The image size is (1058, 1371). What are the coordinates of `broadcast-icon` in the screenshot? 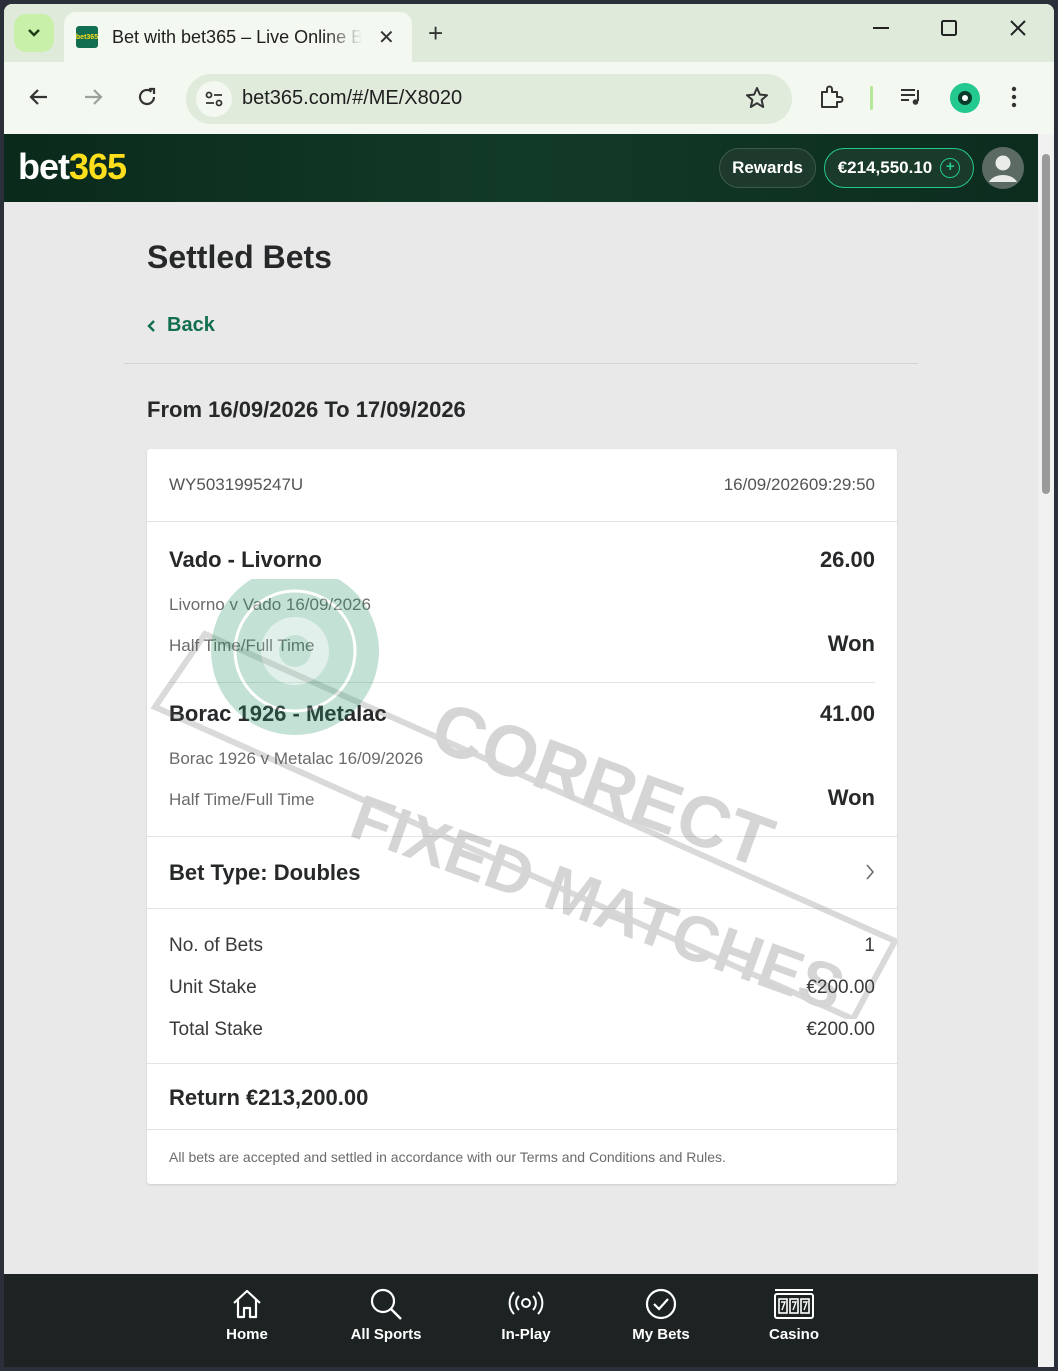 It's located at (526, 1303).